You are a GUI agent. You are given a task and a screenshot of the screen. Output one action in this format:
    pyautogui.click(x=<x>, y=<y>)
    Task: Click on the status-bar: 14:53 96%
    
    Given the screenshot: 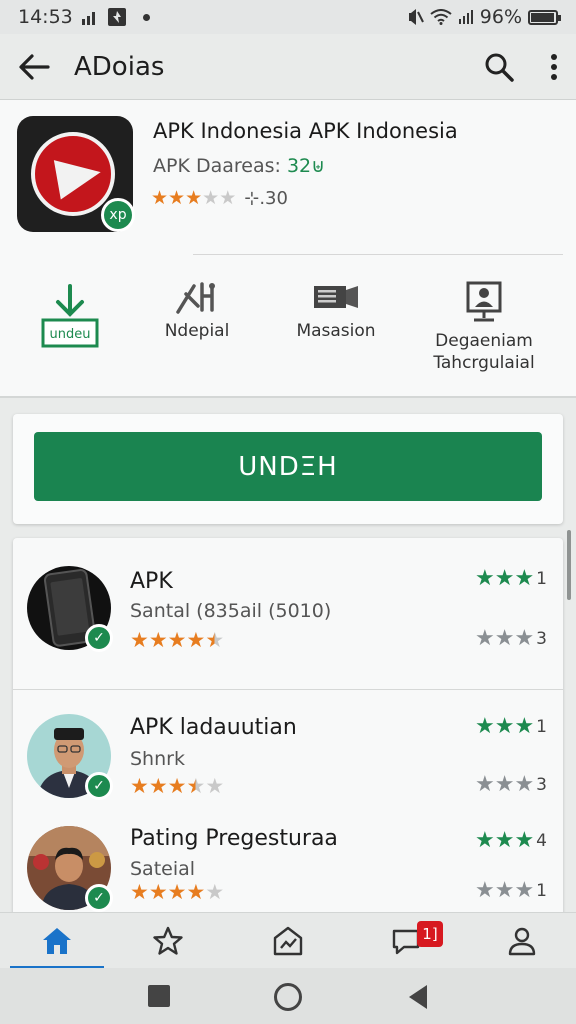 What is the action you would take?
    pyautogui.click(x=288, y=17)
    